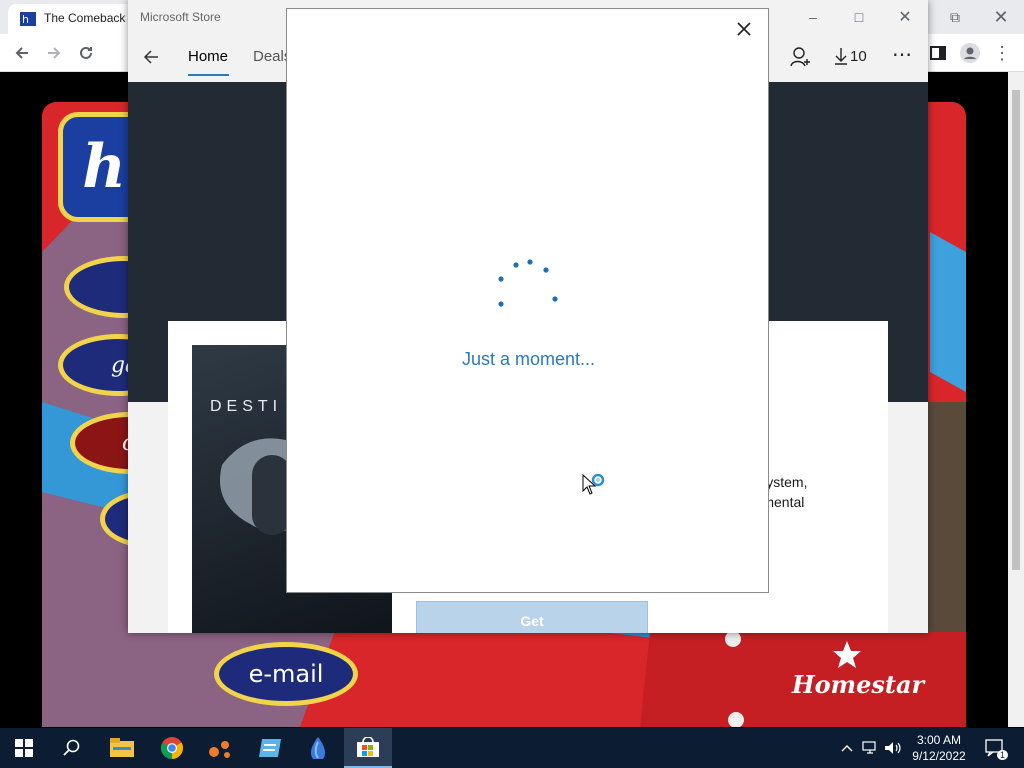 This screenshot has width=1024, height=768. Describe the element at coordinates (859, 17) in the screenshot. I see `store-maximize-icon: □` at that location.